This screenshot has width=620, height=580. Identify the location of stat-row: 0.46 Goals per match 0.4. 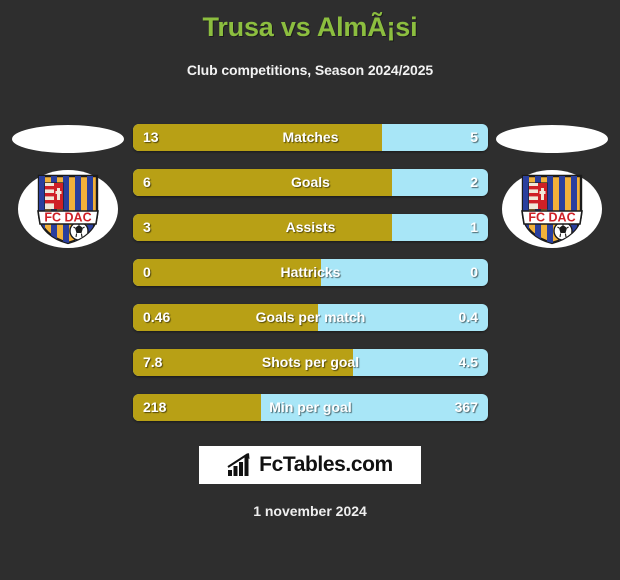
(310, 317).